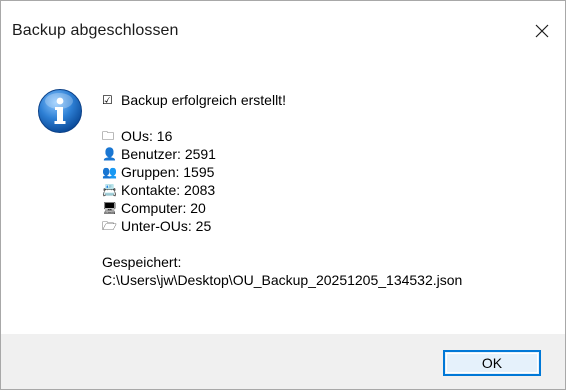 Image resolution: width=566 pixels, height=390 pixels. Describe the element at coordinates (203, 100) in the screenshot. I see `headline-text: Backup erfolgreich erstellt!` at that location.